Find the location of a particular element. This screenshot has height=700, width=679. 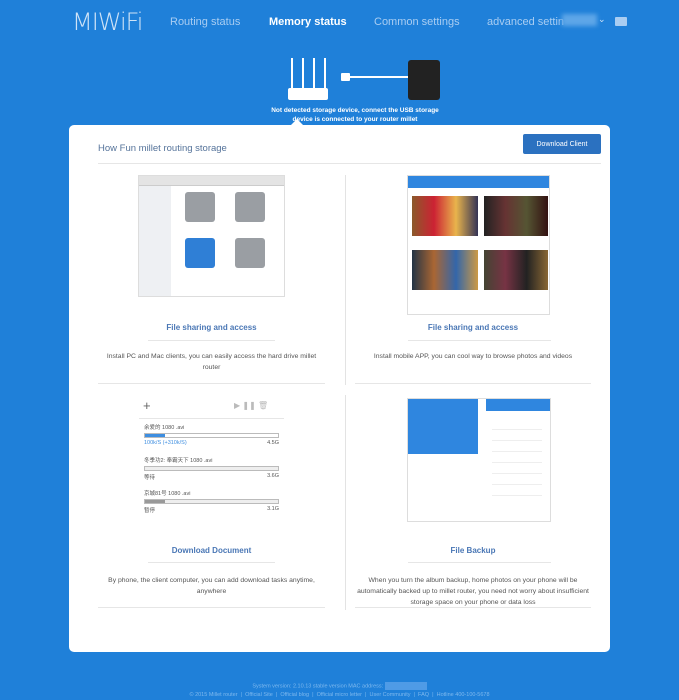

download-item: 京城81号 1080 .avi 暂停 3.1G is located at coordinates (211, 502).